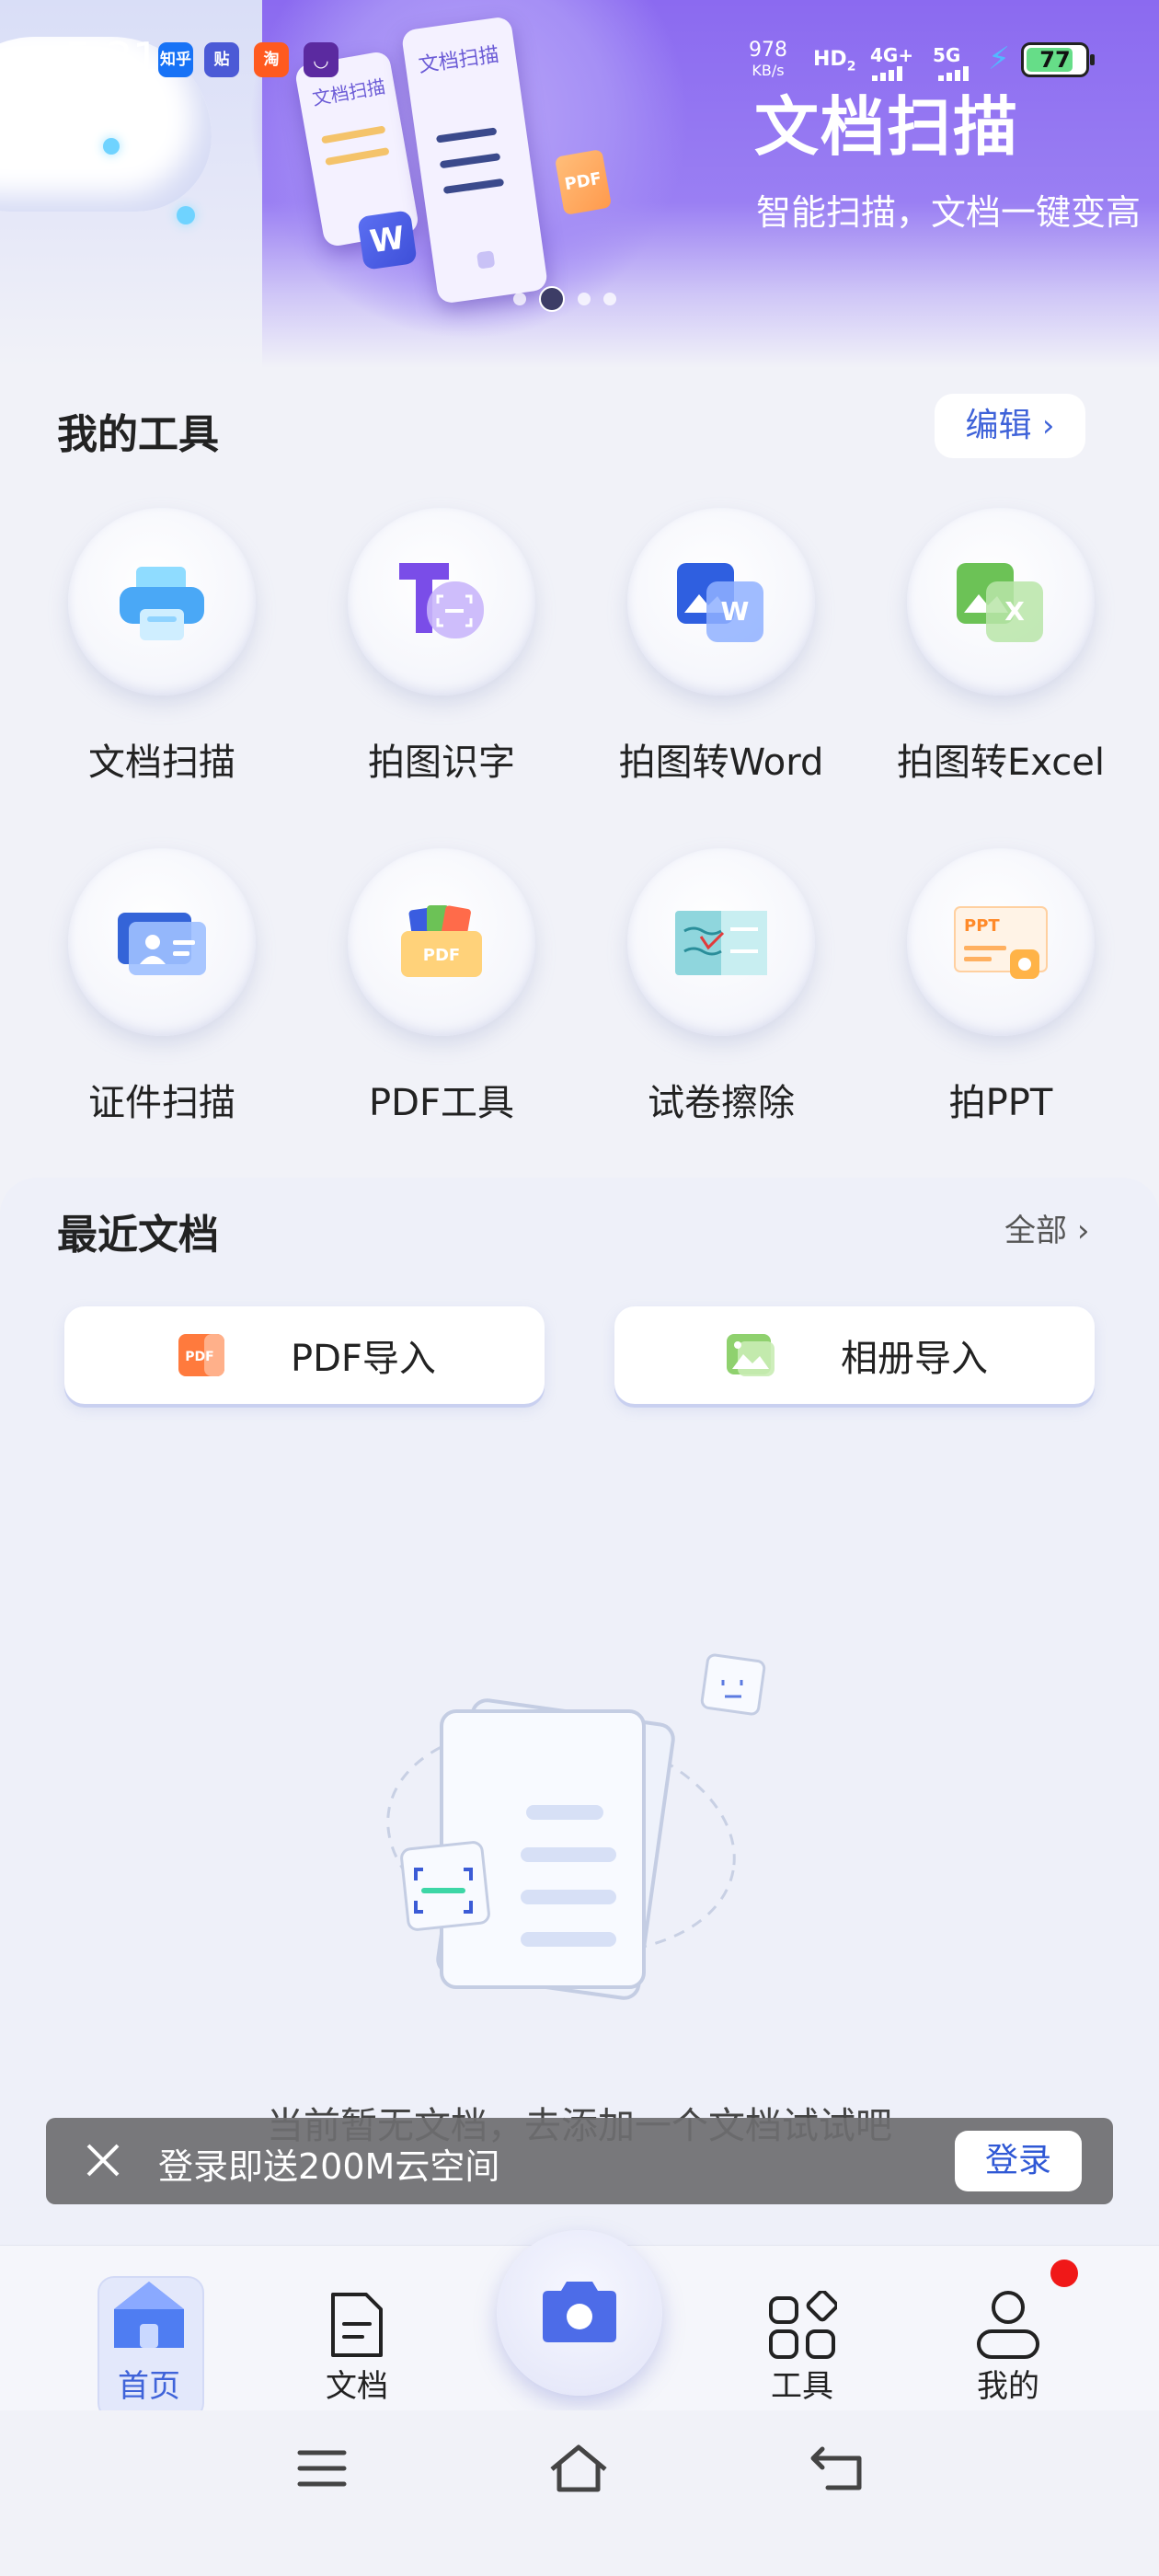 The image size is (1159, 2576). What do you see at coordinates (768, 59) in the screenshot?
I see `net-speed: 978 KB/s` at bounding box center [768, 59].